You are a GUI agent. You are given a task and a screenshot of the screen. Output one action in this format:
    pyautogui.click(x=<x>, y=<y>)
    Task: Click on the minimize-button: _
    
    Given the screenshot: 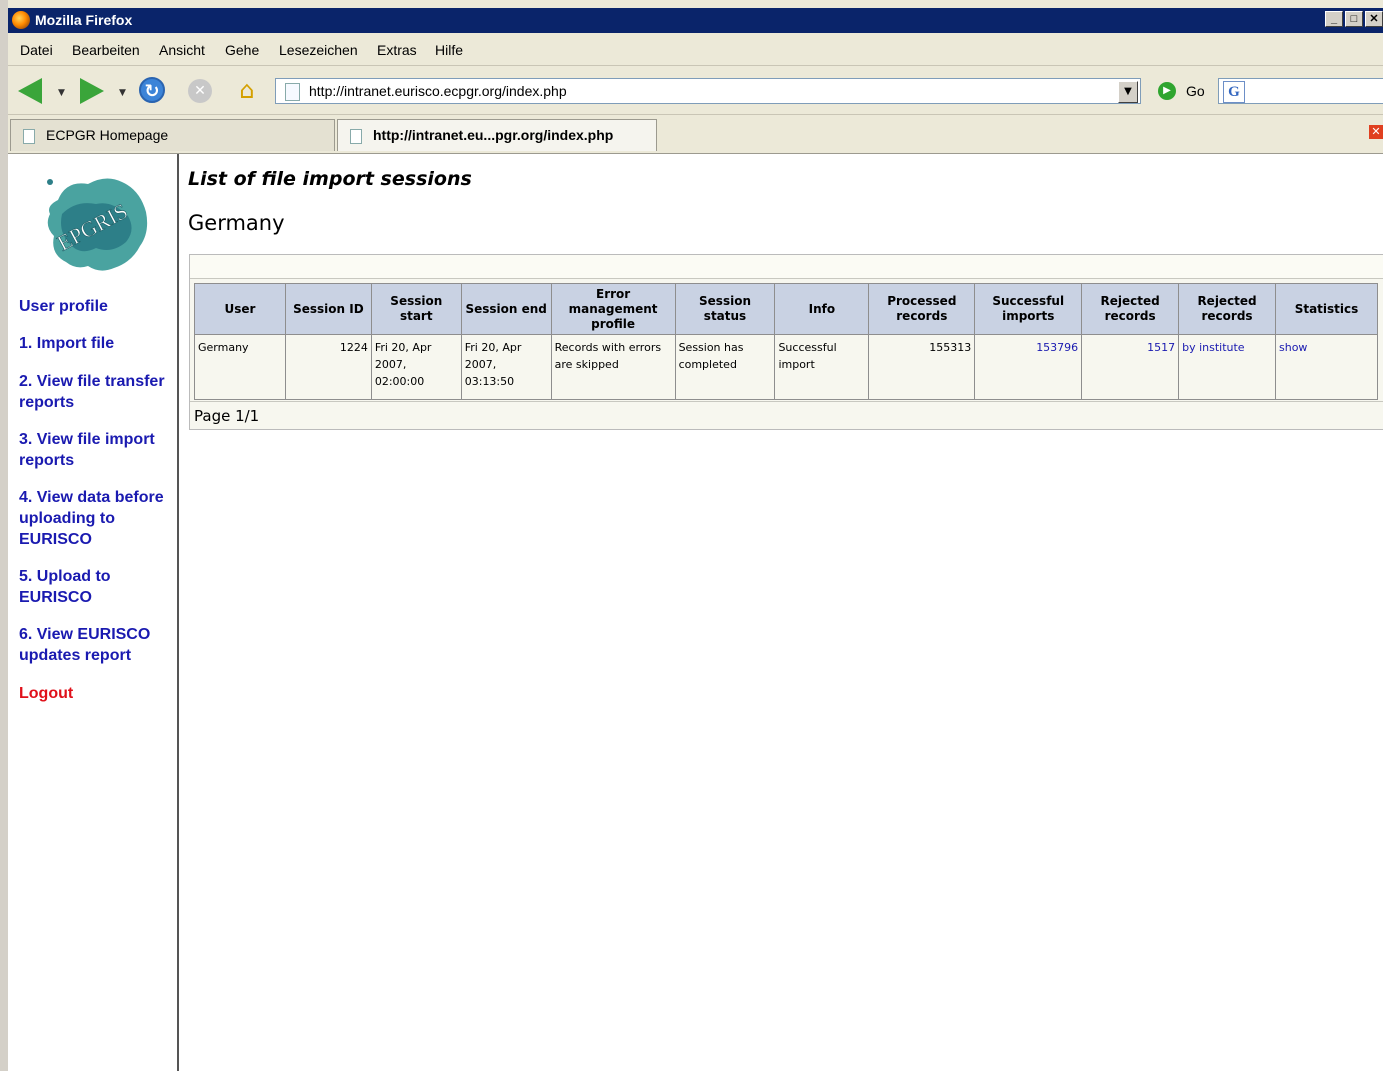 What is the action you would take?
    pyautogui.click(x=1334, y=19)
    